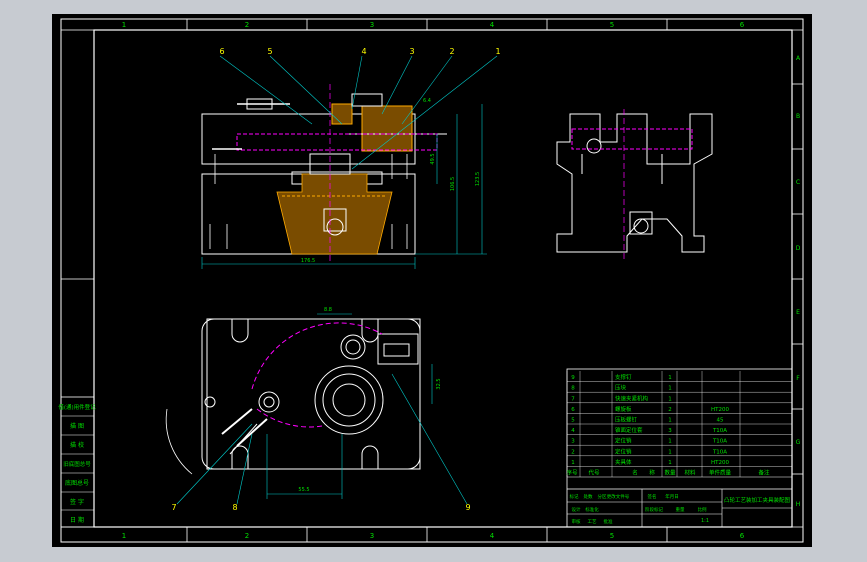 The width and height of the screenshot is (867, 562). What do you see at coordinates (798, 58) in the screenshot?
I see `zone-row-A: A` at bounding box center [798, 58].